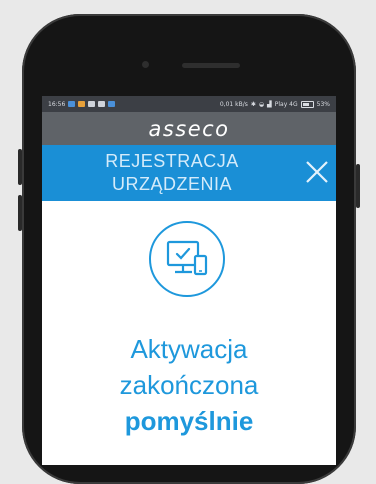  I want to click on close-icon, so click(317, 172).